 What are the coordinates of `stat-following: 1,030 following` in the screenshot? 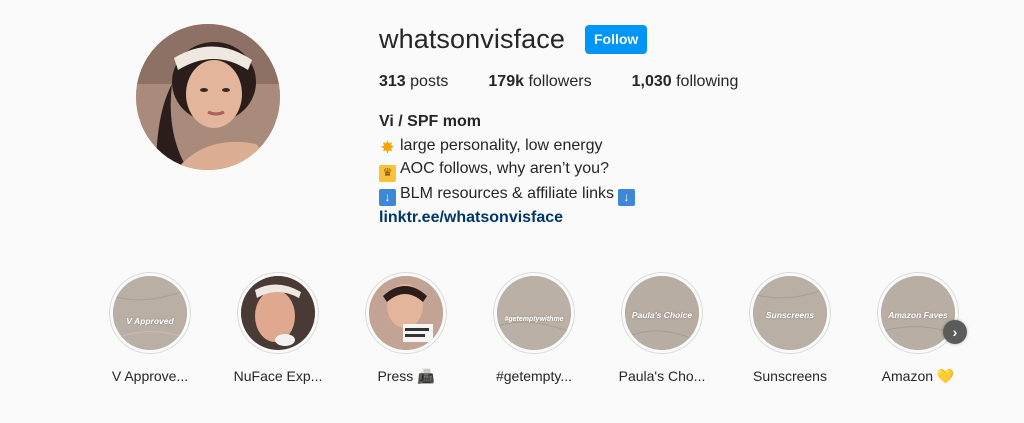 It's located at (685, 82).